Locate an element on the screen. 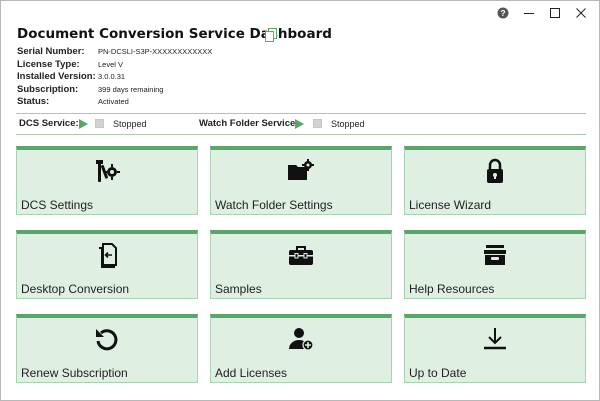 This screenshot has height=401, width=600. tile-watch-folder-settings: Watch Folder Settings is located at coordinates (301, 180).